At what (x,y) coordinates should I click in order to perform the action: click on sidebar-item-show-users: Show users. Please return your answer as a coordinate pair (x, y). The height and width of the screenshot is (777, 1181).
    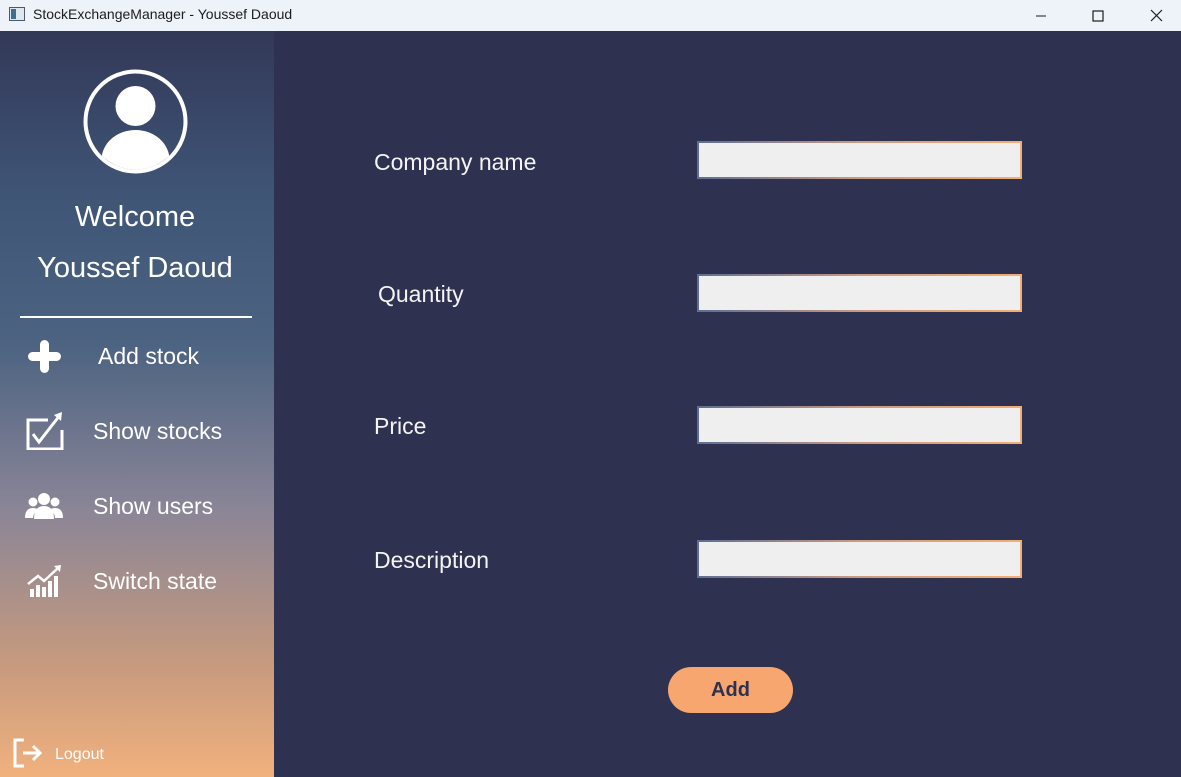
    Looking at the image, I should click on (140, 506).